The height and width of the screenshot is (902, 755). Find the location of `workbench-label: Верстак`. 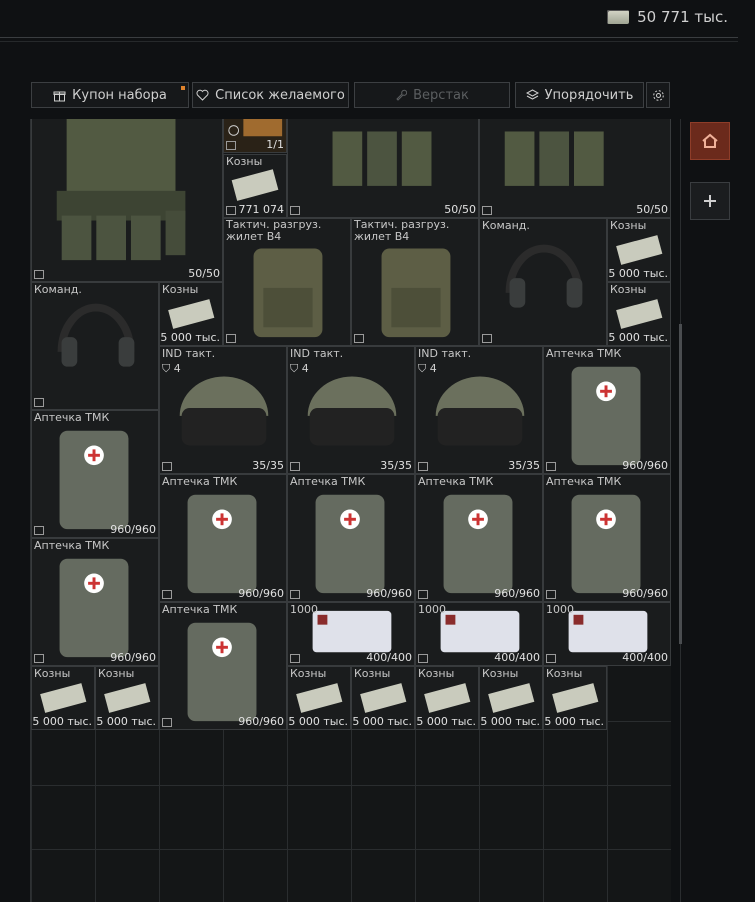

workbench-label: Верстак is located at coordinates (441, 95).